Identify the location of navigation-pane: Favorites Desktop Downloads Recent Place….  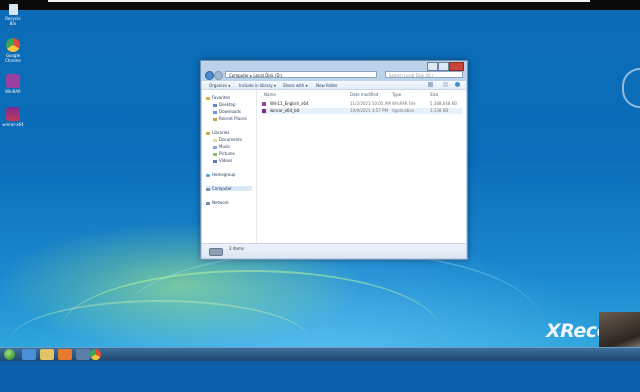
(229, 166).